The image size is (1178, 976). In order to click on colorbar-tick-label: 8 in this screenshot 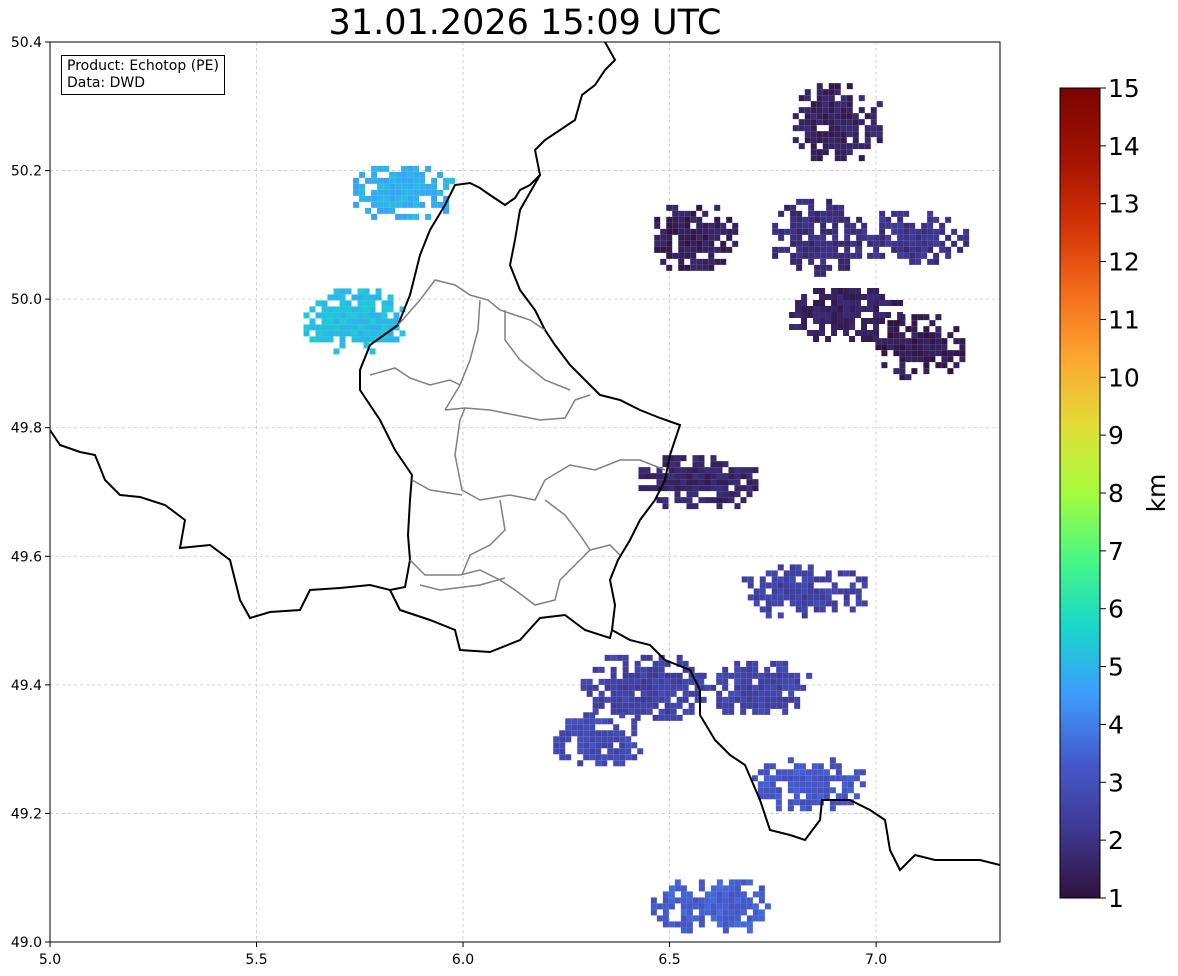, I will do `click(1116, 493)`.